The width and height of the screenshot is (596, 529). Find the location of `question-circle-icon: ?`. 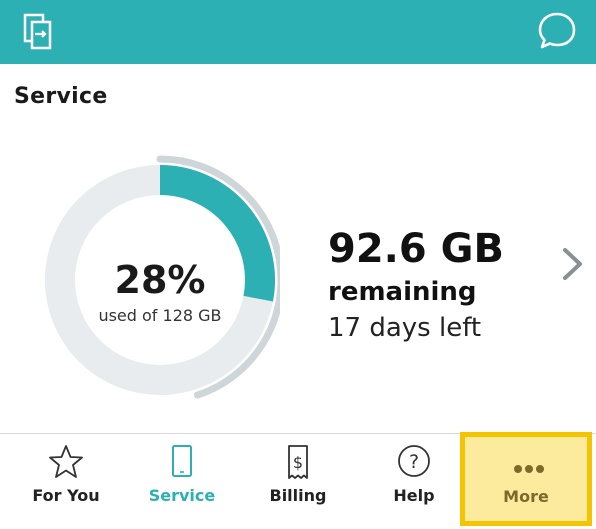

question-circle-icon: ? is located at coordinates (414, 461).